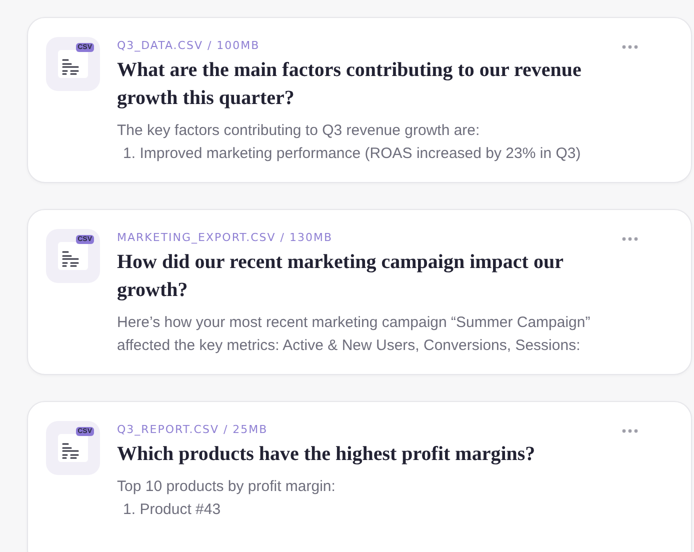  Describe the element at coordinates (349, 84) in the screenshot. I see `question-title: What are the main factors contributing to our revenue growth this quarter?` at that location.